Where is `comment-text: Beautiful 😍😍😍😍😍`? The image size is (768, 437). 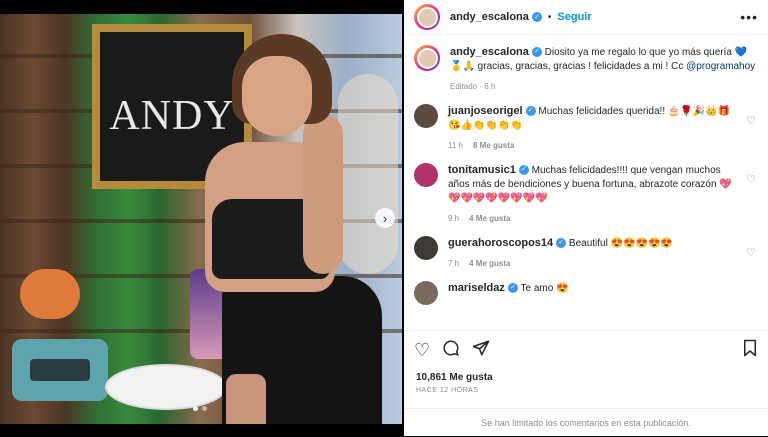 comment-text: Beautiful 😍😍😍😍😍 is located at coordinates (620, 243).